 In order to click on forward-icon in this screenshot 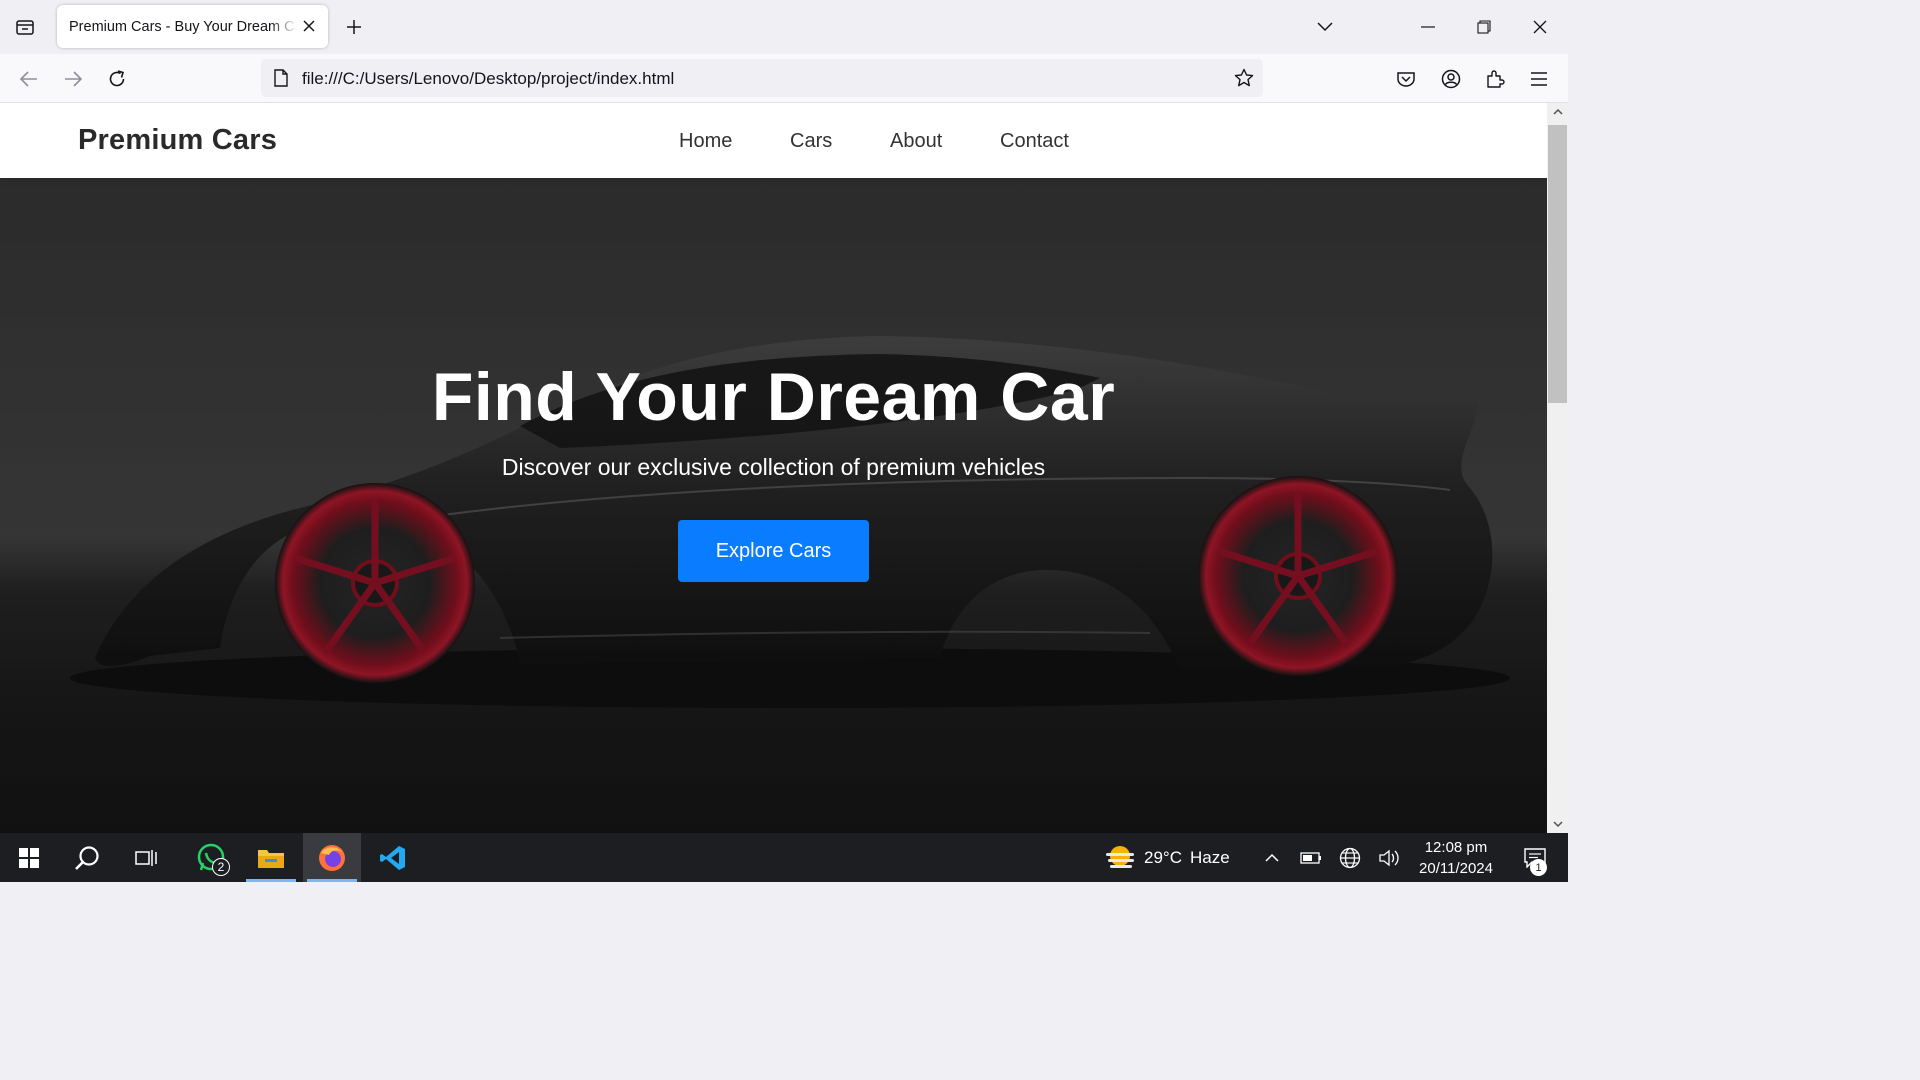, I will do `click(73, 79)`.